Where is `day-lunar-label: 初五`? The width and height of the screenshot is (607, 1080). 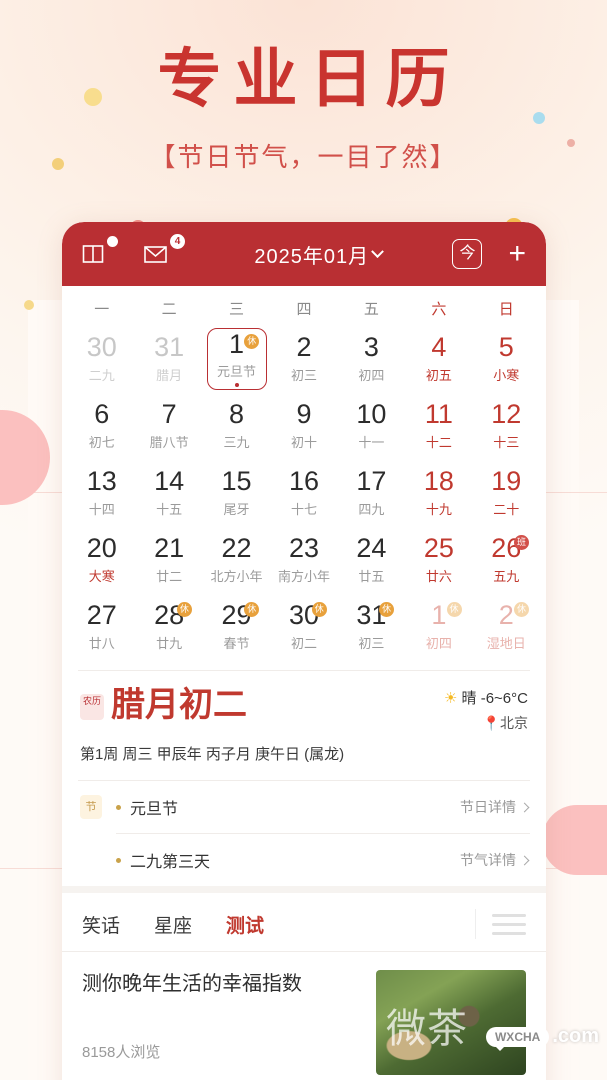 day-lunar-label: 初五 is located at coordinates (438, 375).